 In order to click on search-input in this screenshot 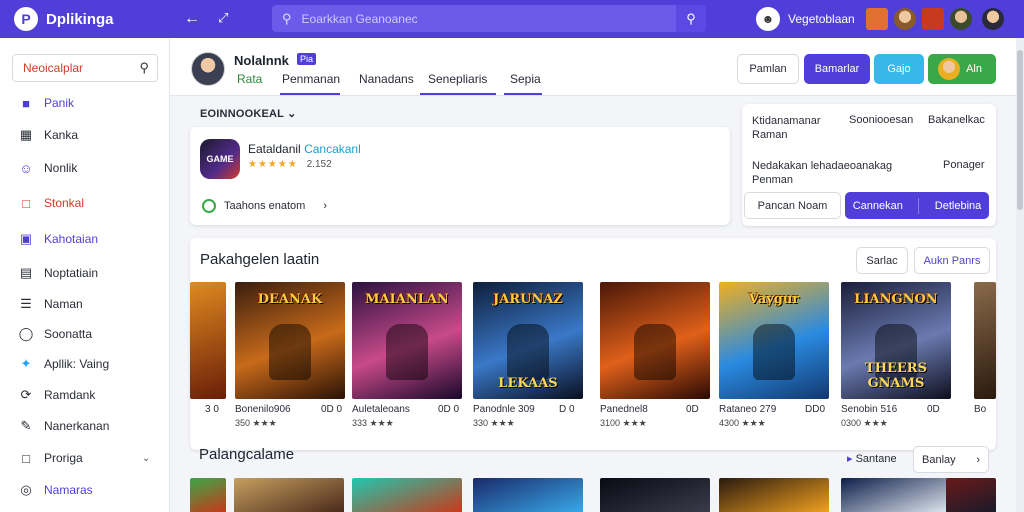, I will do `click(486, 18)`.